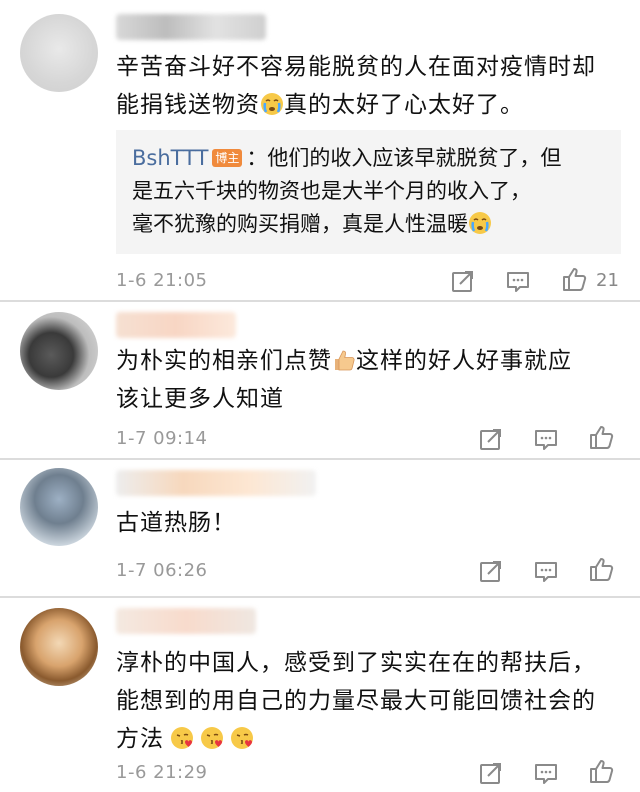 Image resolution: width=640 pixels, height=792 pixels. Describe the element at coordinates (170, 158) in the screenshot. I see `reply-author: BshTTT` at that location.